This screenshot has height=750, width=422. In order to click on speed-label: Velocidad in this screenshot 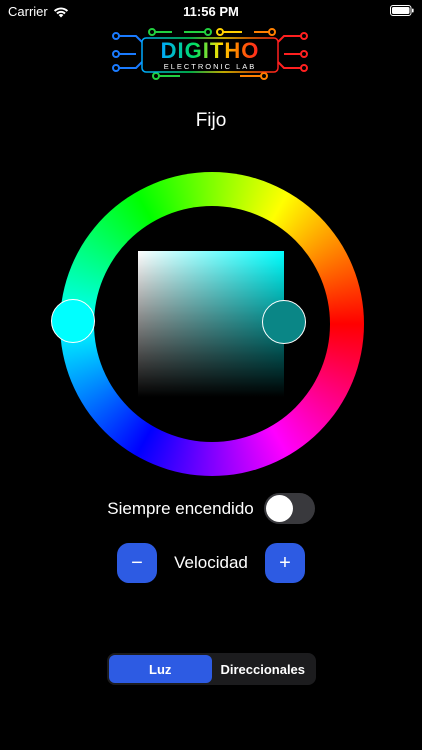, I will do `click(211, 562)`.